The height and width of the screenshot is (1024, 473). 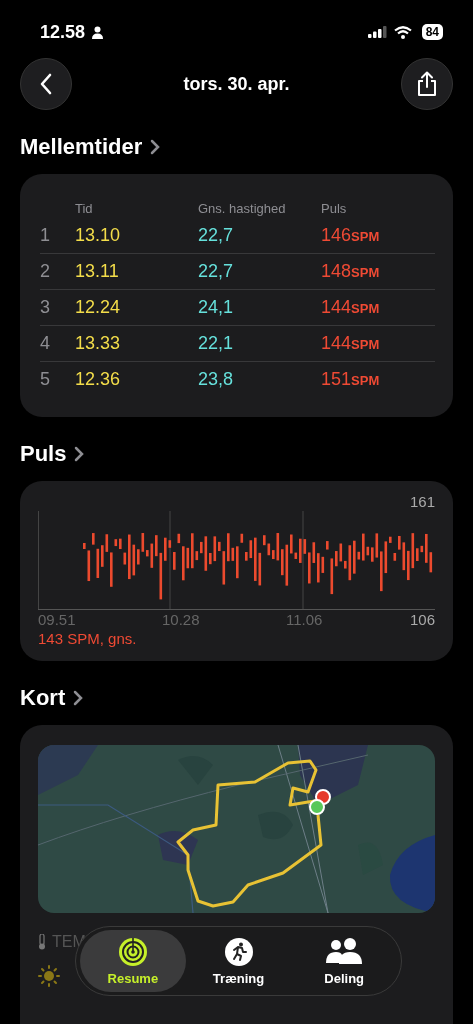 I want to click on back-icon, so click(x=46, y=84).